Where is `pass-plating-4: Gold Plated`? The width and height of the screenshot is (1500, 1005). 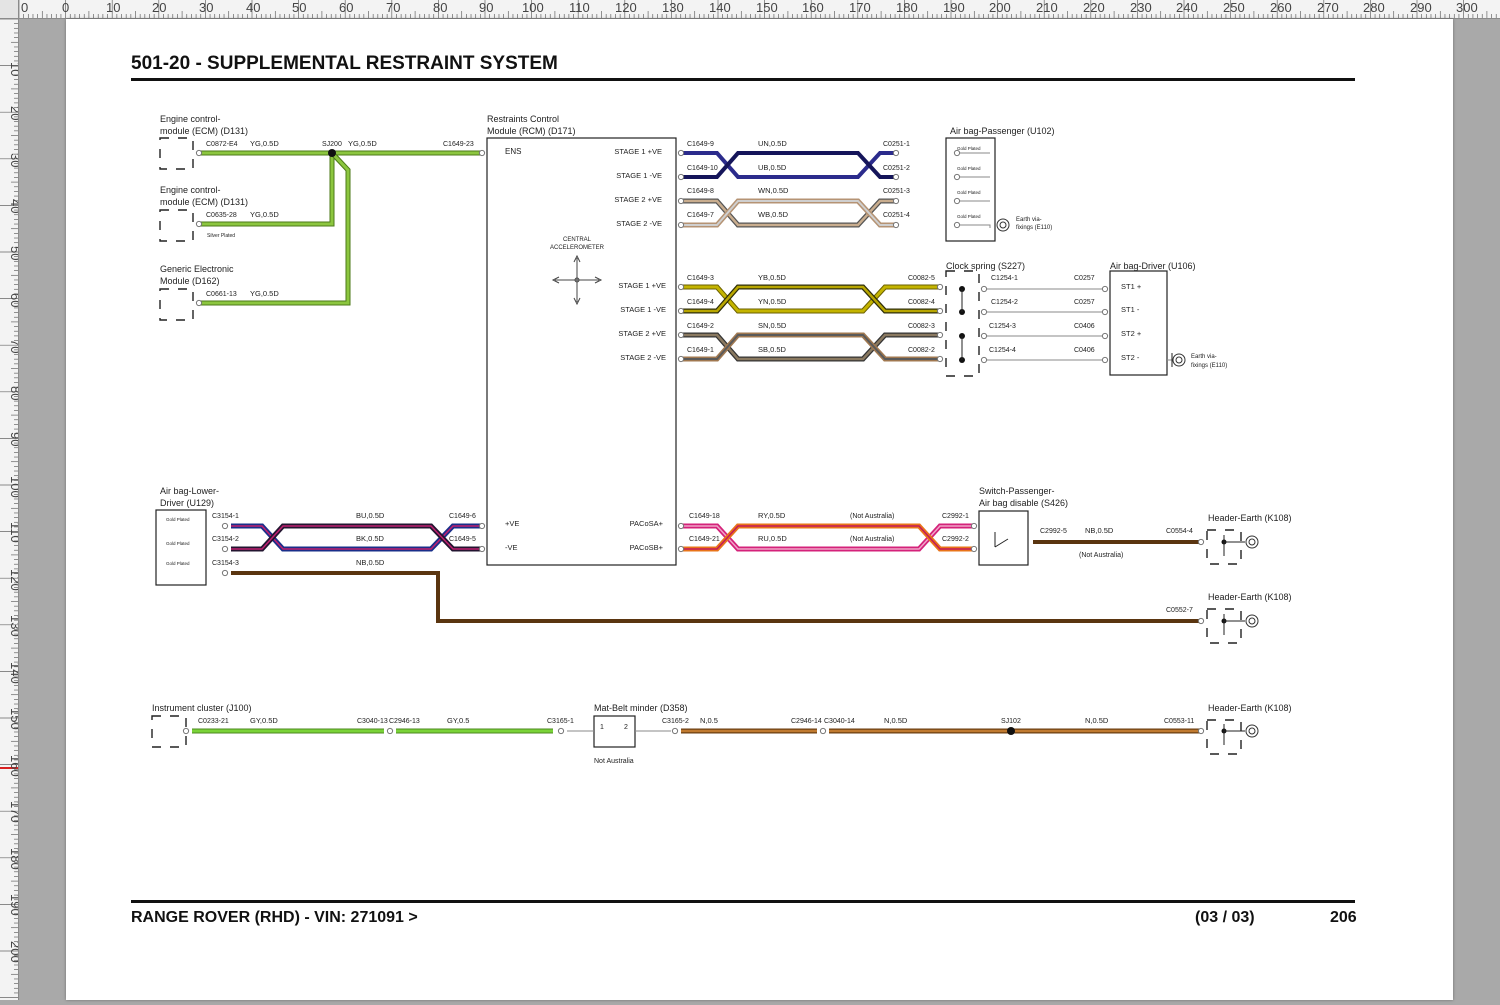
pass-plating-4: Gold Plated is located at coordinates (969, 216).